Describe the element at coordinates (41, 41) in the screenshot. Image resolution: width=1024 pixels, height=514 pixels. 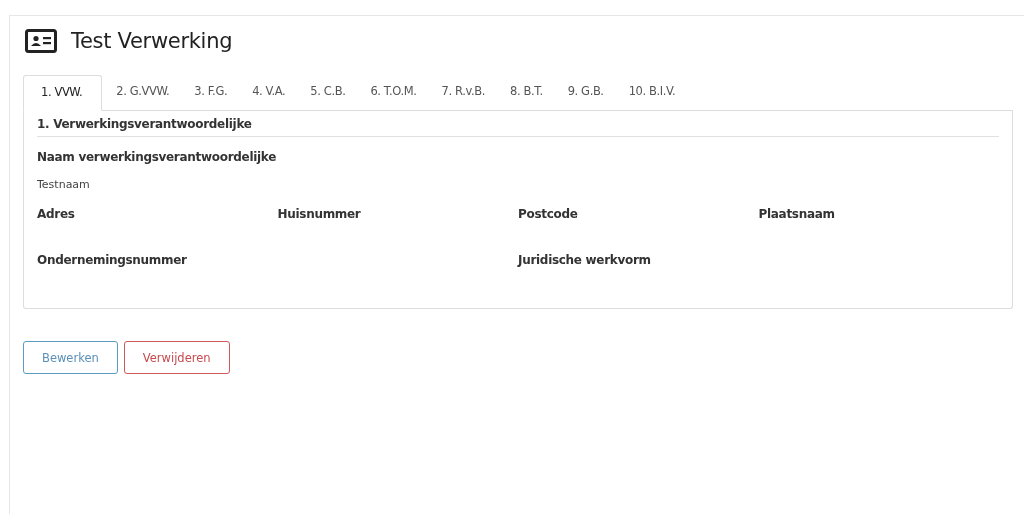
I see `id-card-icon` at that location.